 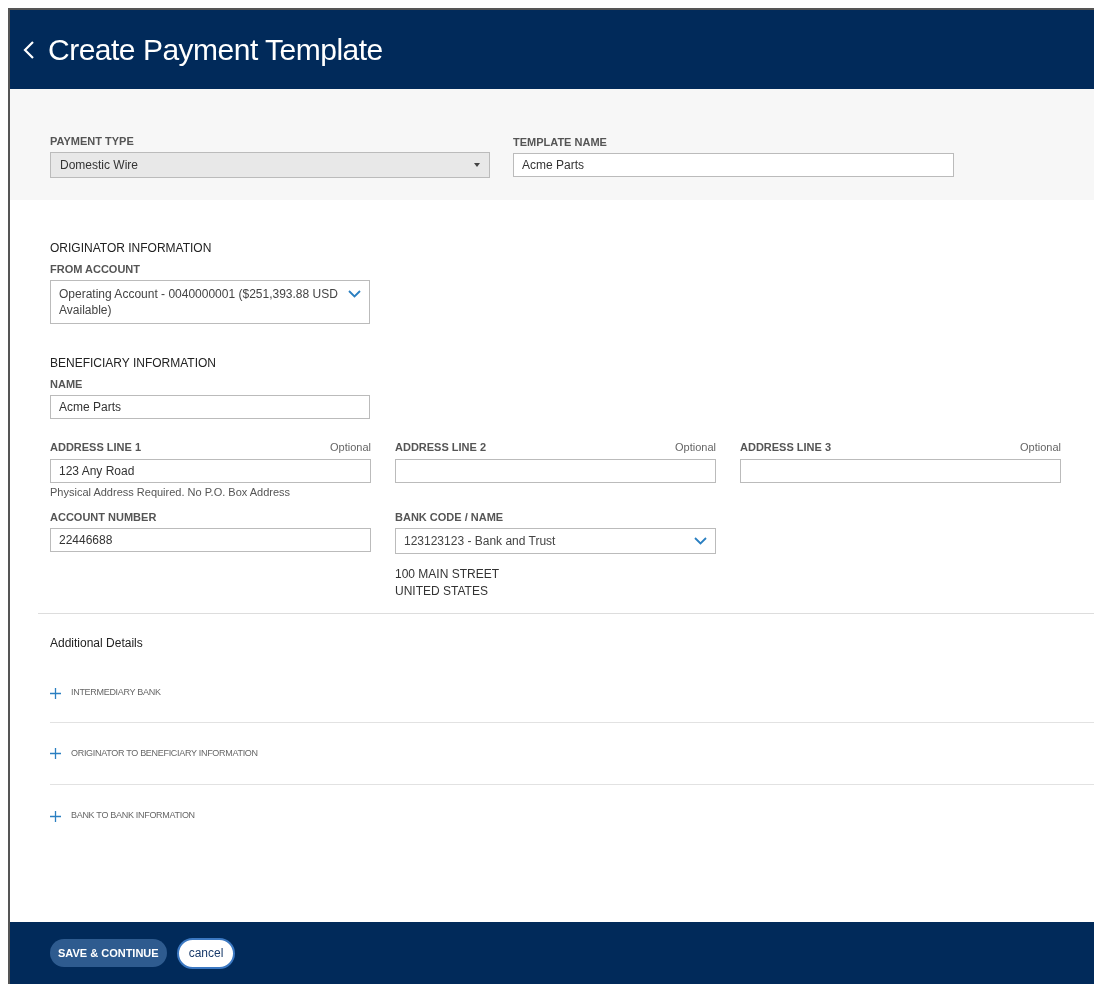 I want to click on field-label: PAYMENT TYPE, so click(x=92, y=141).